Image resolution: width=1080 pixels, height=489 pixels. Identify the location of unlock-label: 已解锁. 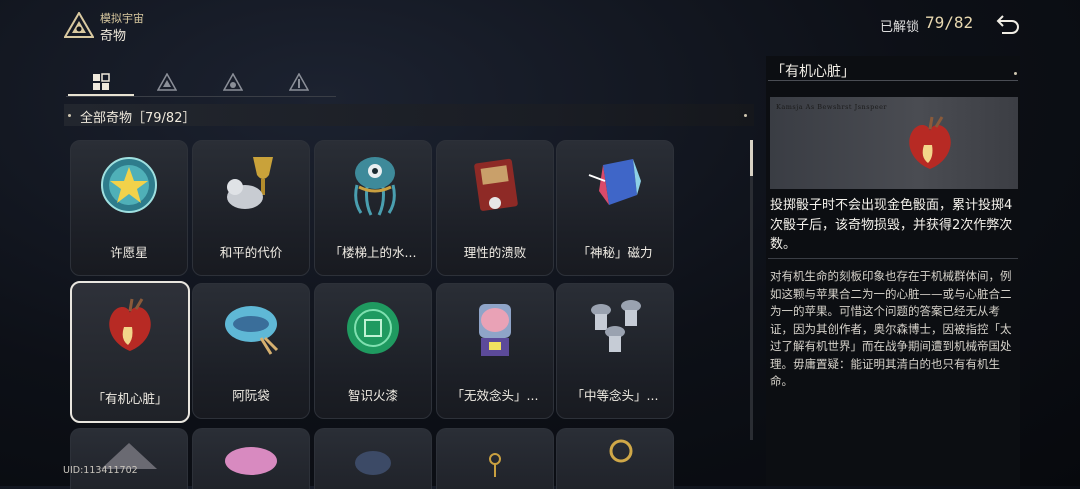
(900, 27).